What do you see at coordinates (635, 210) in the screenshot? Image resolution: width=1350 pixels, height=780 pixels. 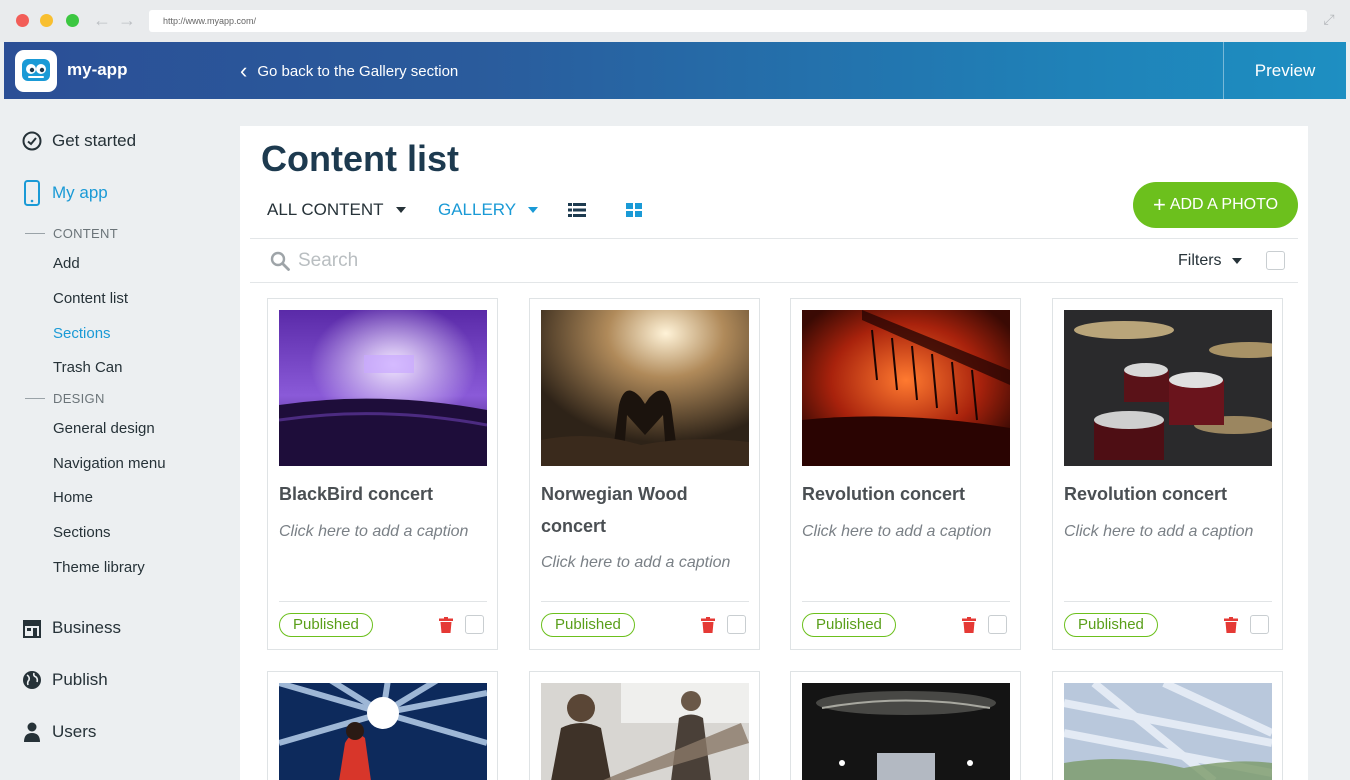 I see `grid-view-icon` at bounding box center [635, 210].